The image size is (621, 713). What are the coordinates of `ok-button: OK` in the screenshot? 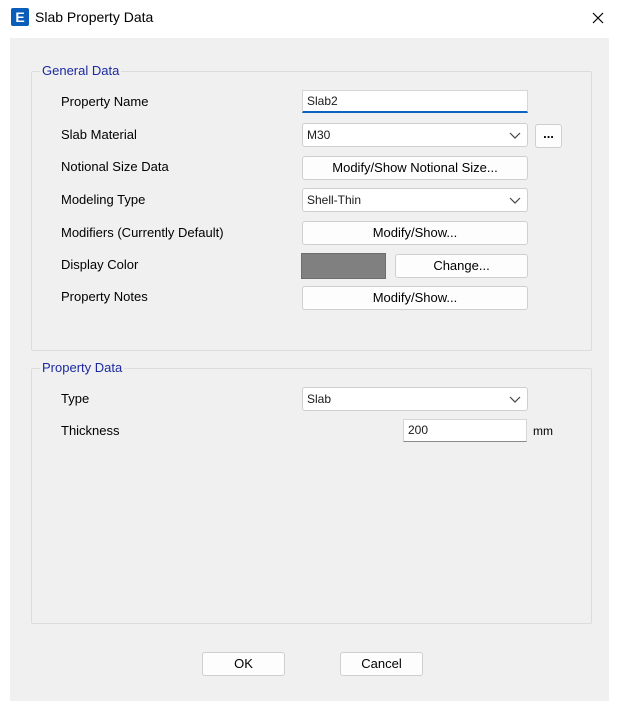 It's located at (243, 664).